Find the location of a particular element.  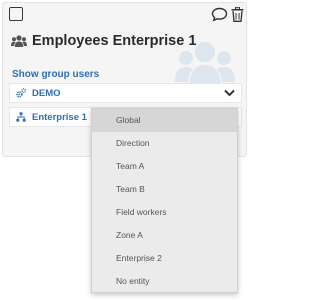

entity-value: Enterprise 1 is located at coordinates (59, 117).